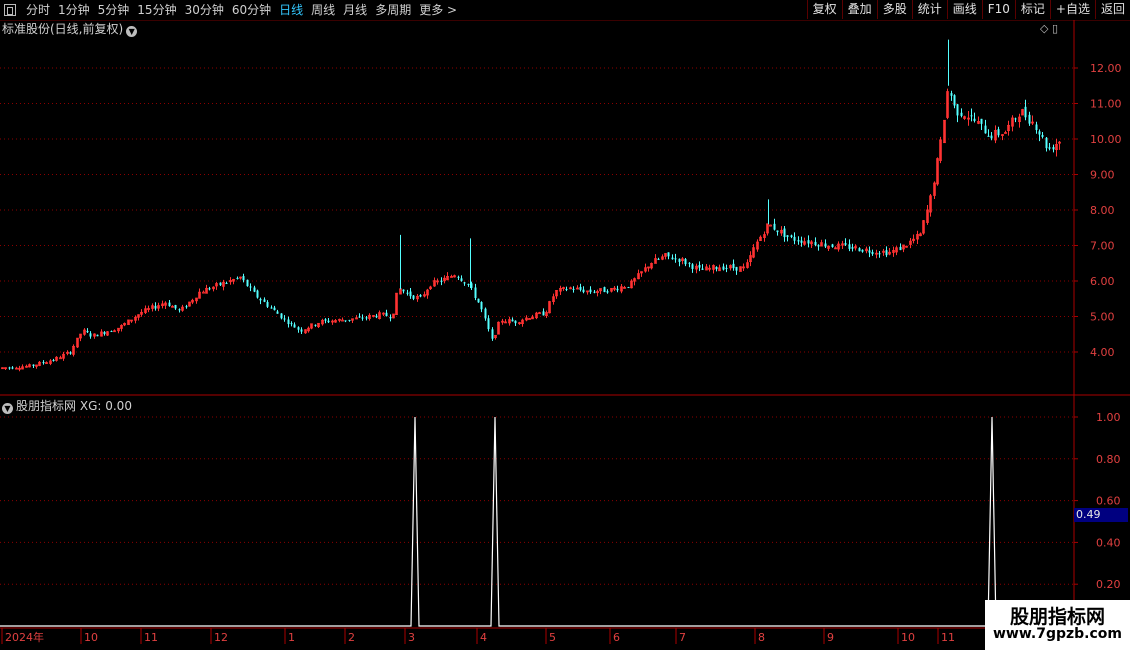 Image resolution: width=1130 pixels, height=650 pixels. I want to click on date-tick-label: 8, so click(761, 637).